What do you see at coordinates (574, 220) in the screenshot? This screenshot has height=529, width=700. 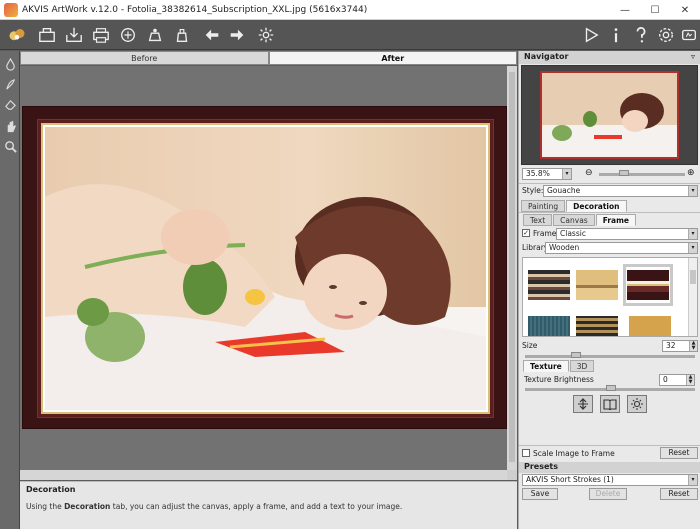 I see `tab-canvas: Canvas` at bounding box center [574, 220].